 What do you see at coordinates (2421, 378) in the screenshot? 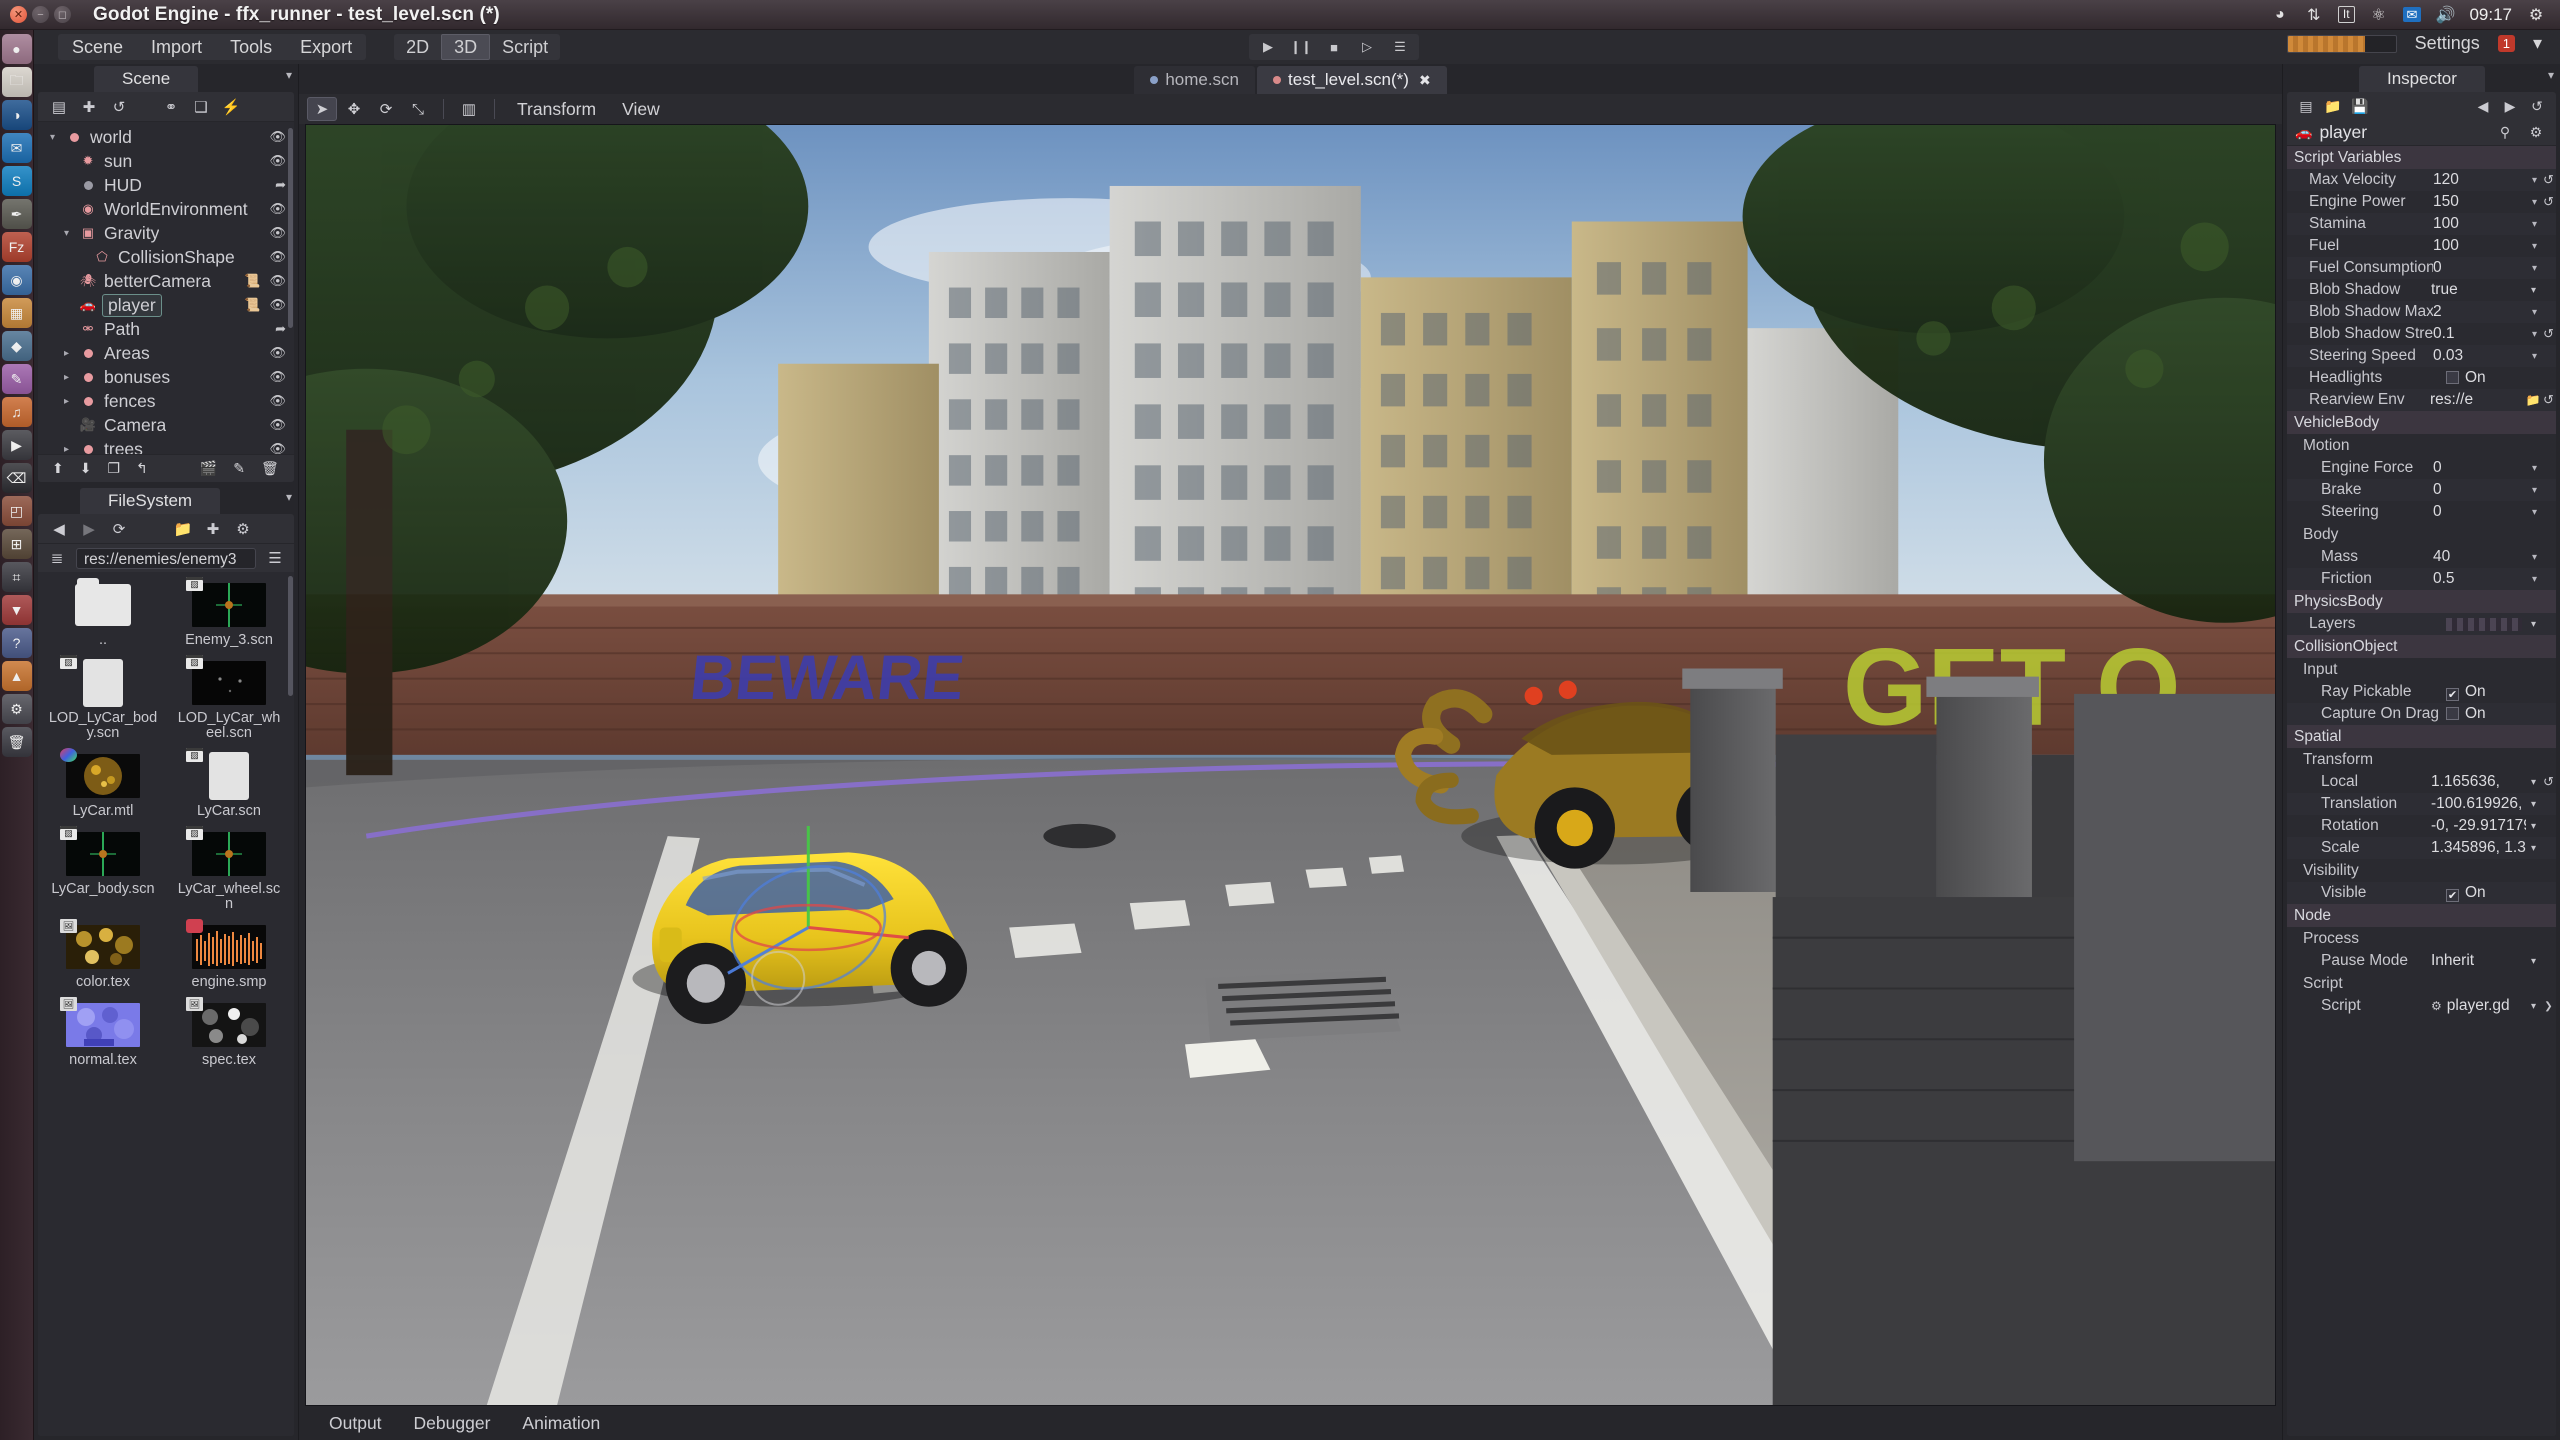
I see `inspector-property-row: Headlights On` at bounding box center [2421, 378].